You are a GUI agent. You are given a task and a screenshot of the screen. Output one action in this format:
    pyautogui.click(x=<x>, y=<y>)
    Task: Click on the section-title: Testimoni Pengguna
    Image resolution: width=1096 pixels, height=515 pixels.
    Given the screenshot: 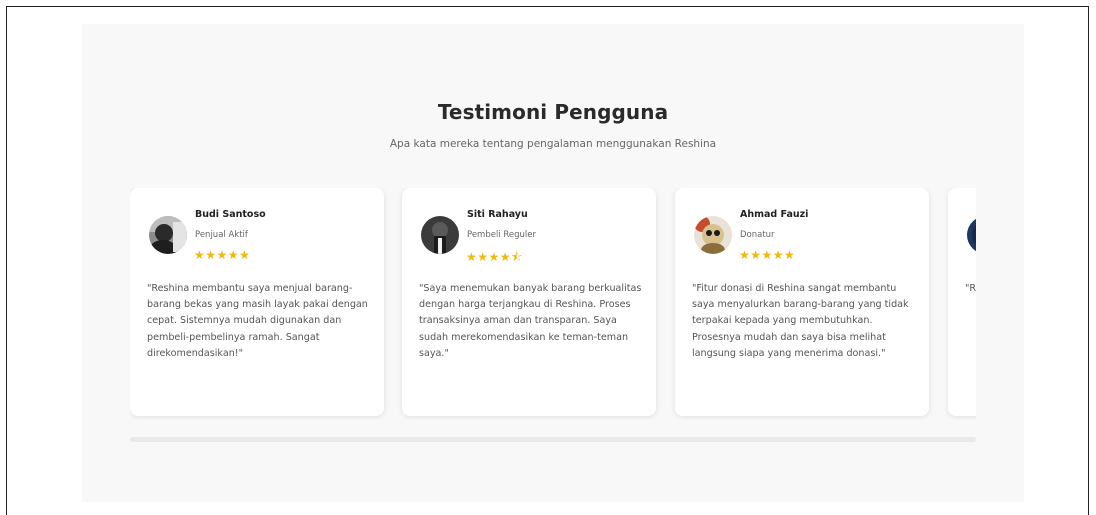 What is the action you would take?
    pyautogui.click(x=553, y=112)
    